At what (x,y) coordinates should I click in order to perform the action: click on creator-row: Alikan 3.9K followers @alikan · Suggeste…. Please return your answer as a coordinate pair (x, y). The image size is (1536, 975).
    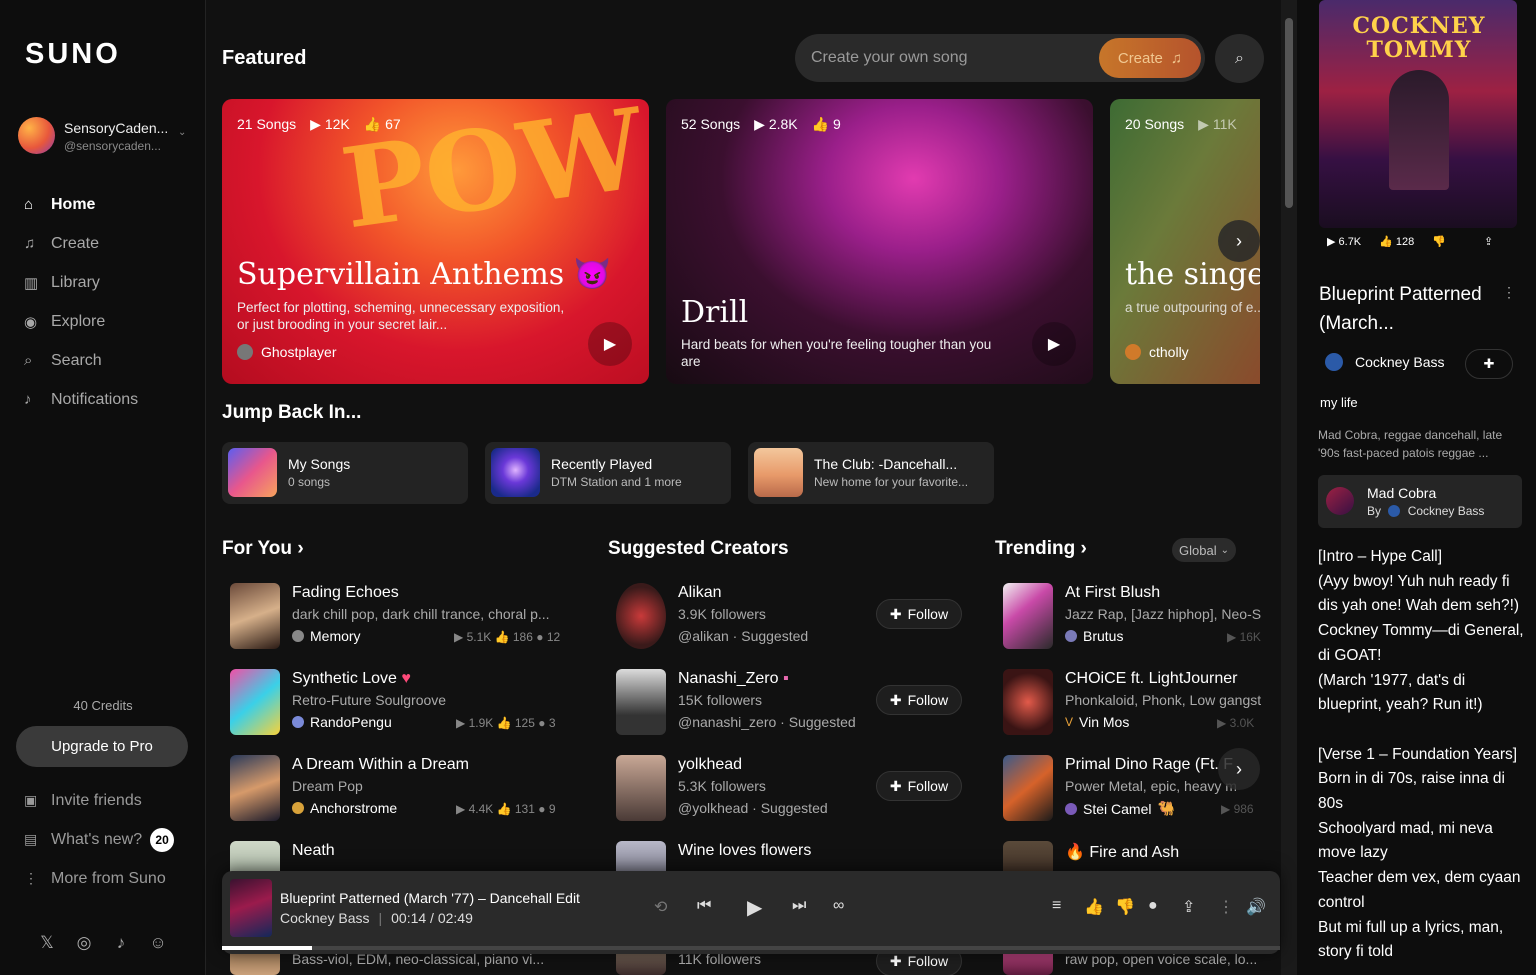
    Looking at the image, I should click on (788, 626).